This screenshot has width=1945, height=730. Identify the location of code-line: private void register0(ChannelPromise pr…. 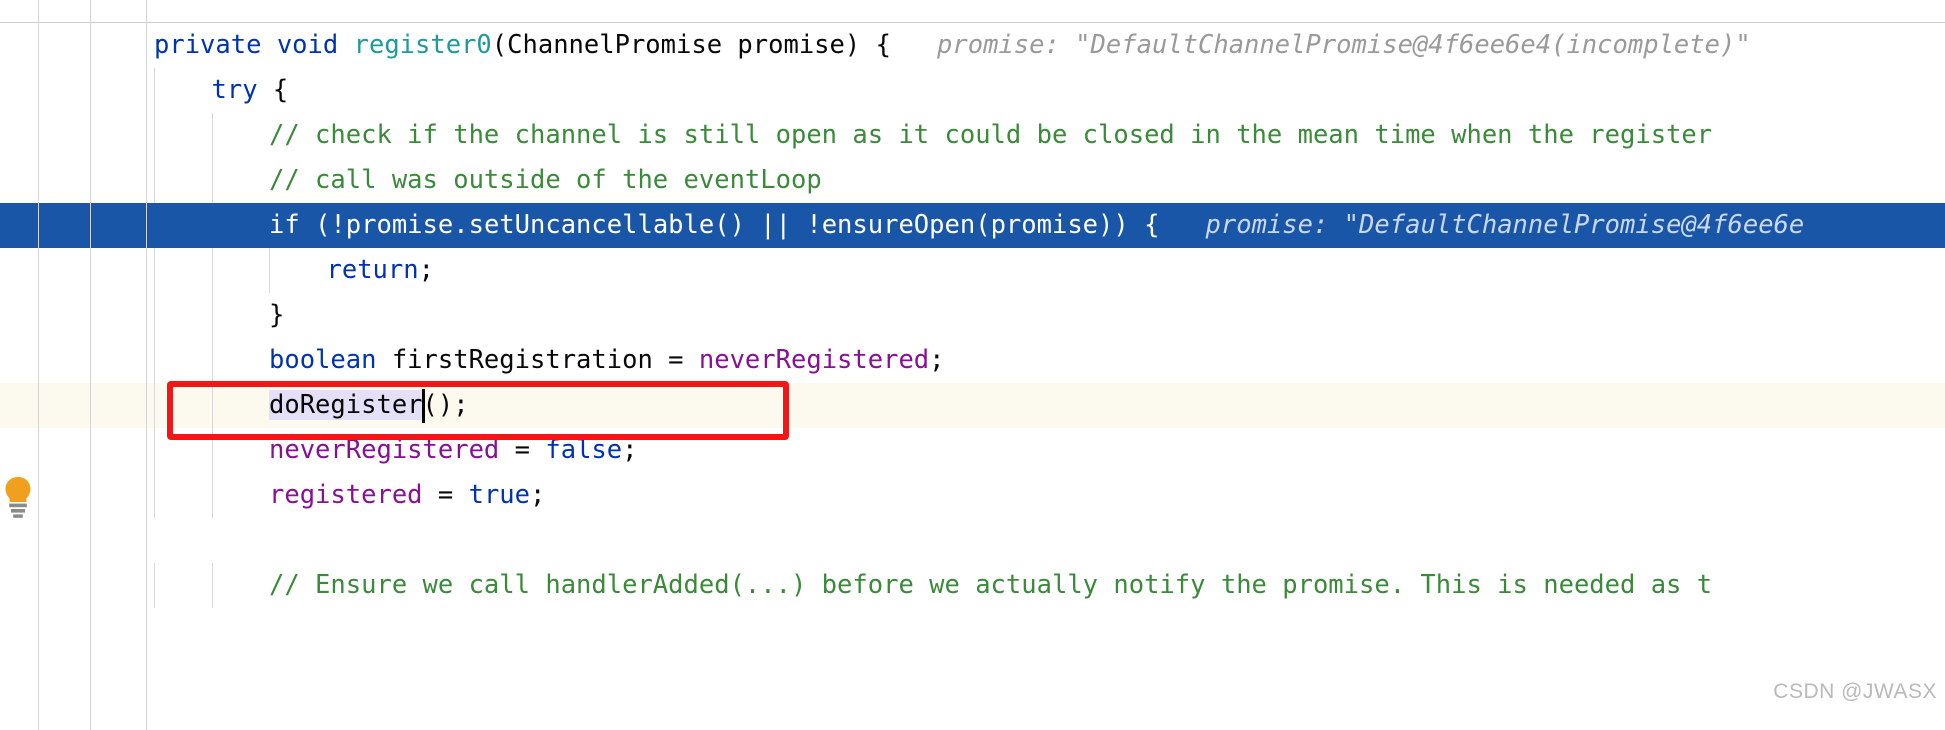
(972, 45).